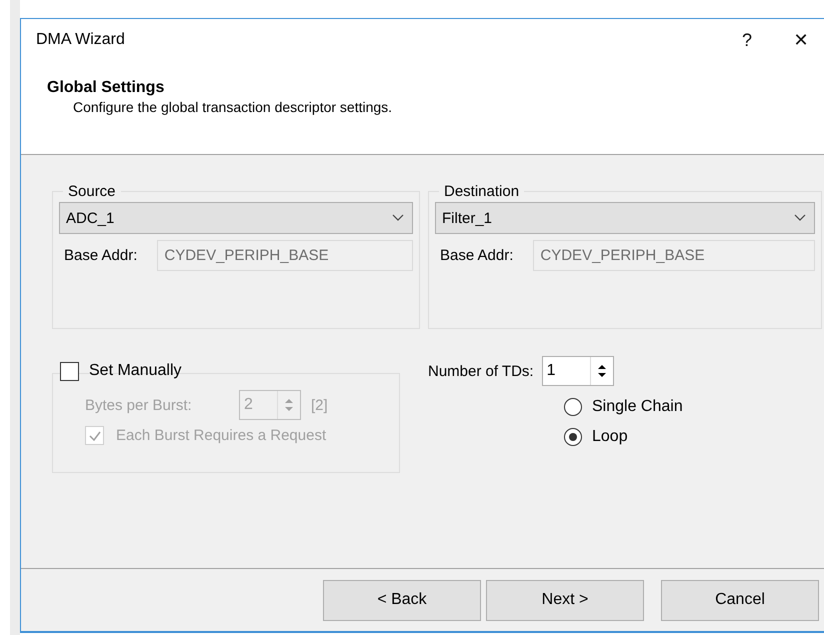  What do you see at coordinates (565, 600) in the screenshot?
I see `wizard-button: Next >` at bounding box center [565, 600].